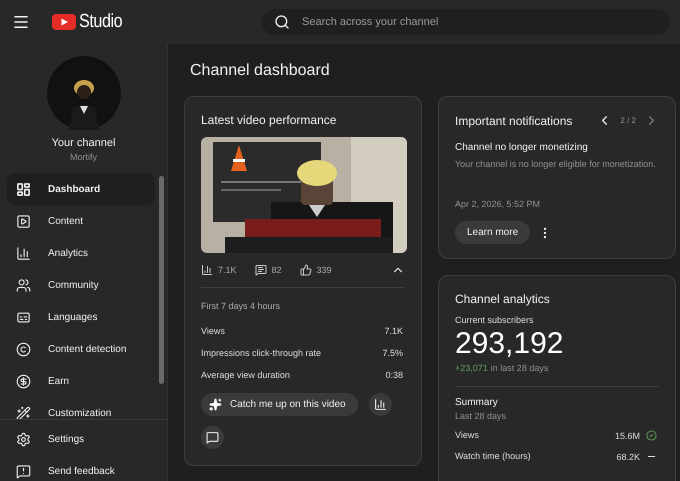 This screenshot has width=680, height=481. I want to click on card-title: Latest video performance, so click(269, 120).